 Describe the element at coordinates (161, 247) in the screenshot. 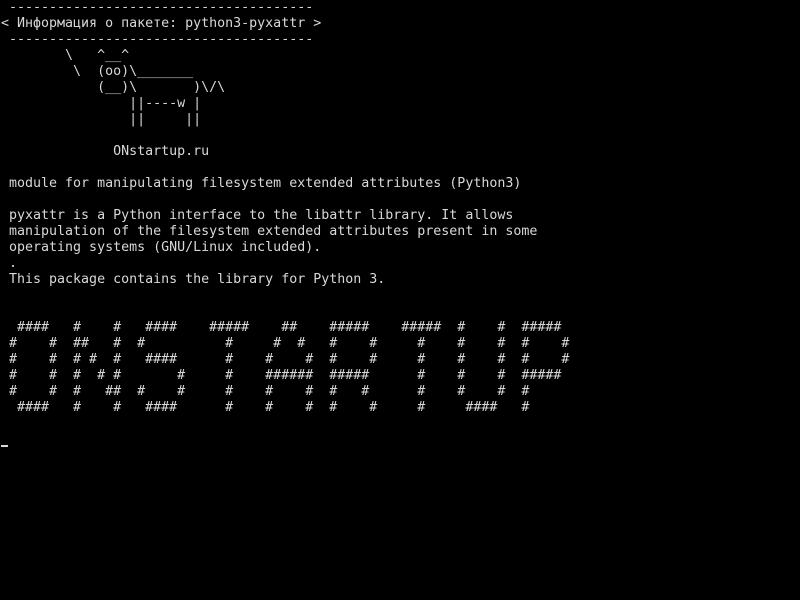

I see `description-line: operating systems (GNU/Linux included).` at that location.